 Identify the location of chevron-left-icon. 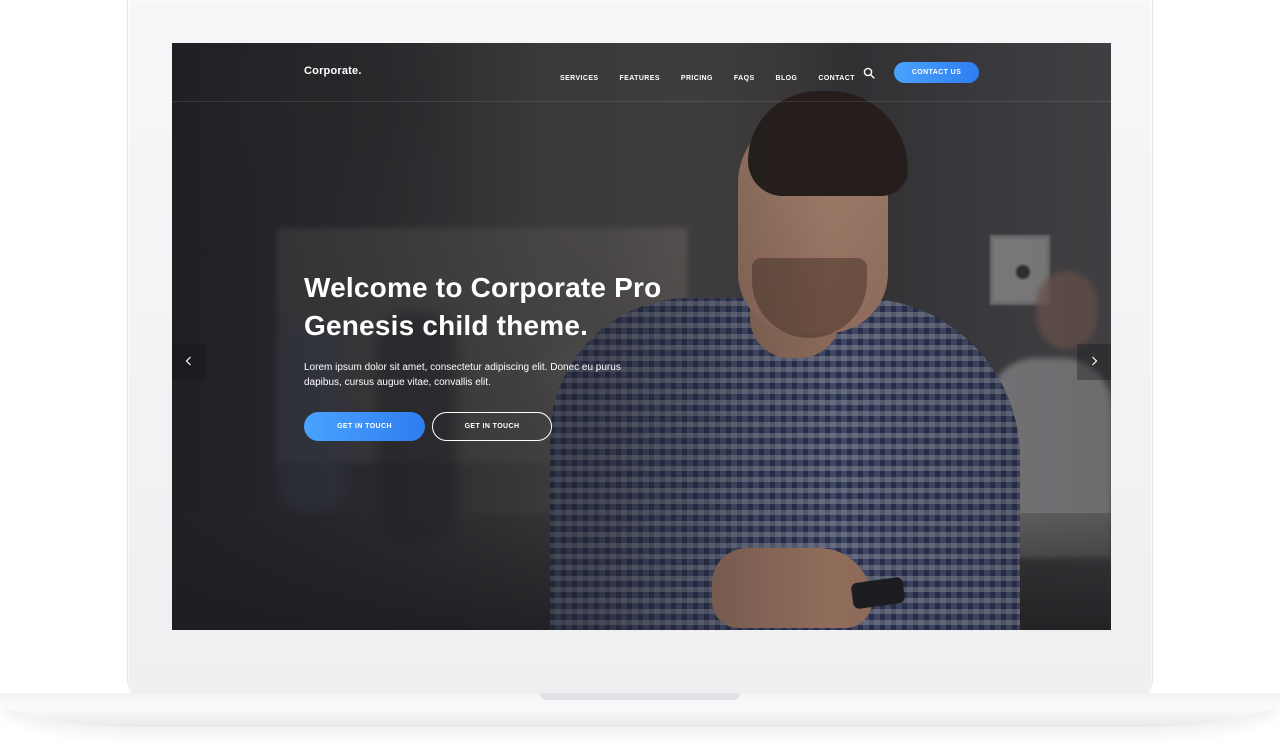
(189, 362).